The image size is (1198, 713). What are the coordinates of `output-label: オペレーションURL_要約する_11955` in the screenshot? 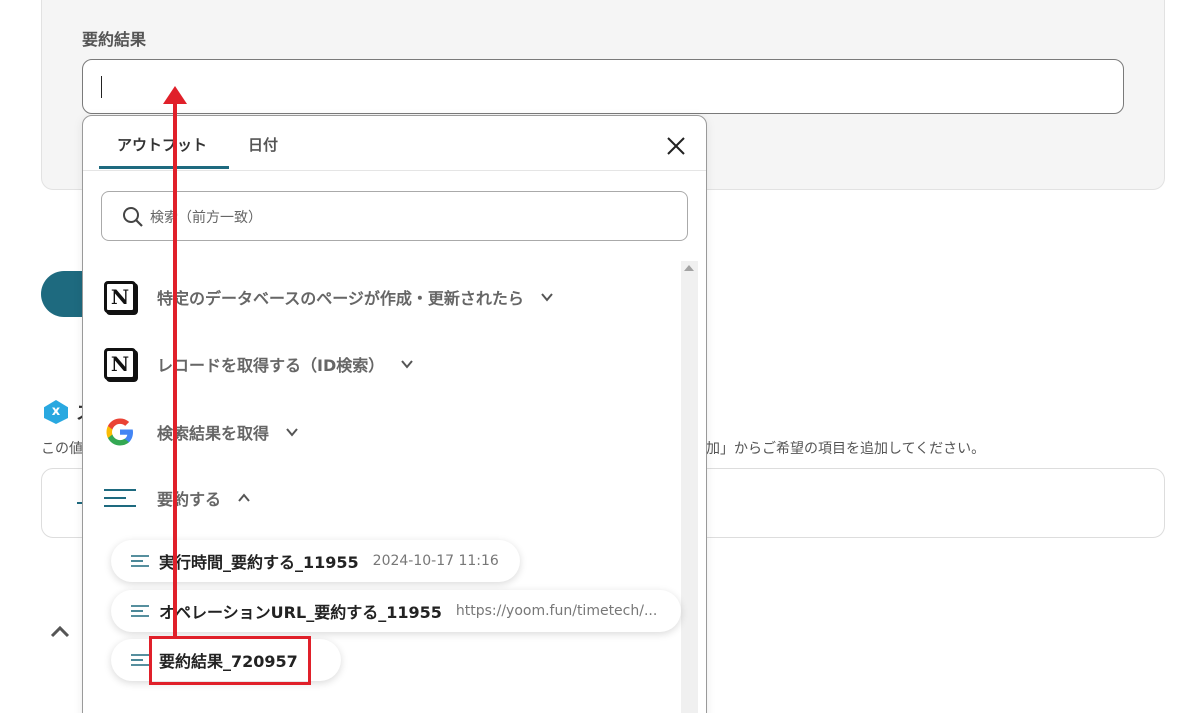 It's located at (300, 612).